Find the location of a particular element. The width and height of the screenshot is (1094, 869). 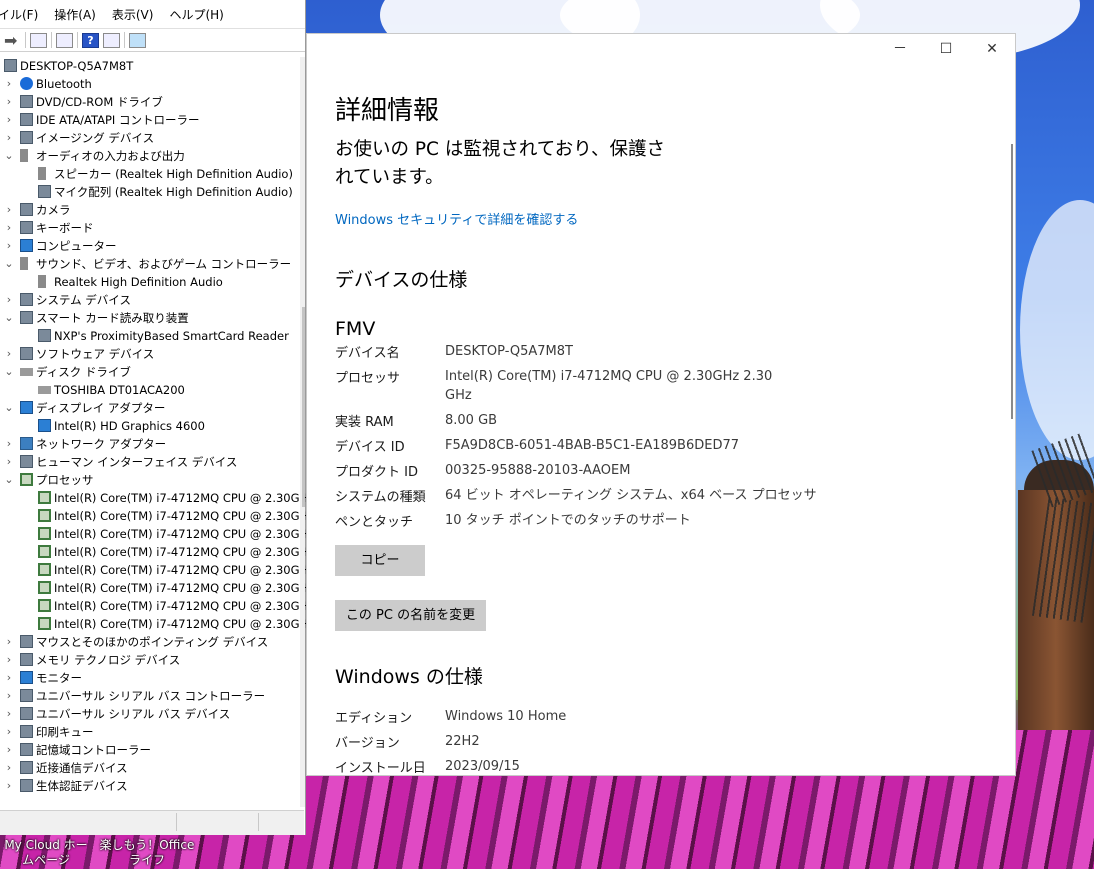

update-driver-icon is located at coordinates (111, 40).